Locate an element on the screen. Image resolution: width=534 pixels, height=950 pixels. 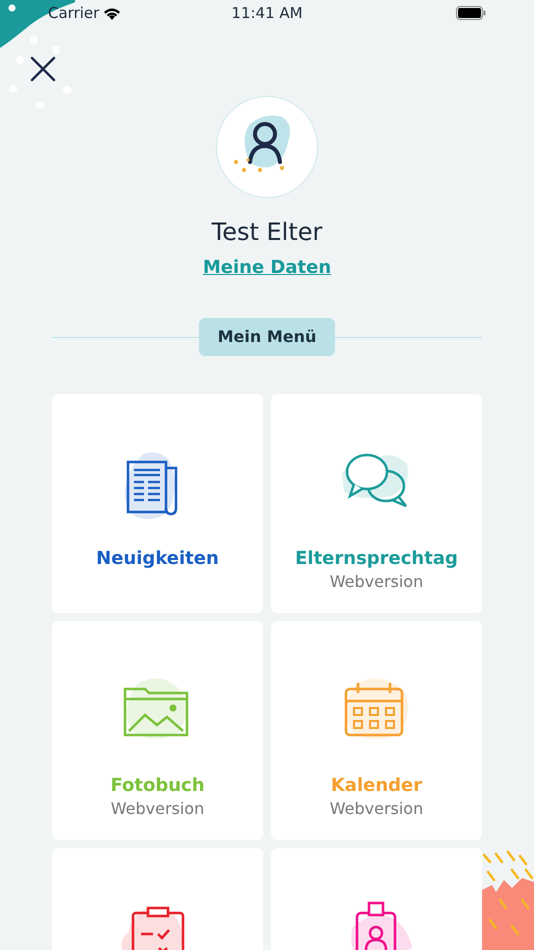
menu-tile: Fotobuch Webversion is located at coordinates (157, 730).